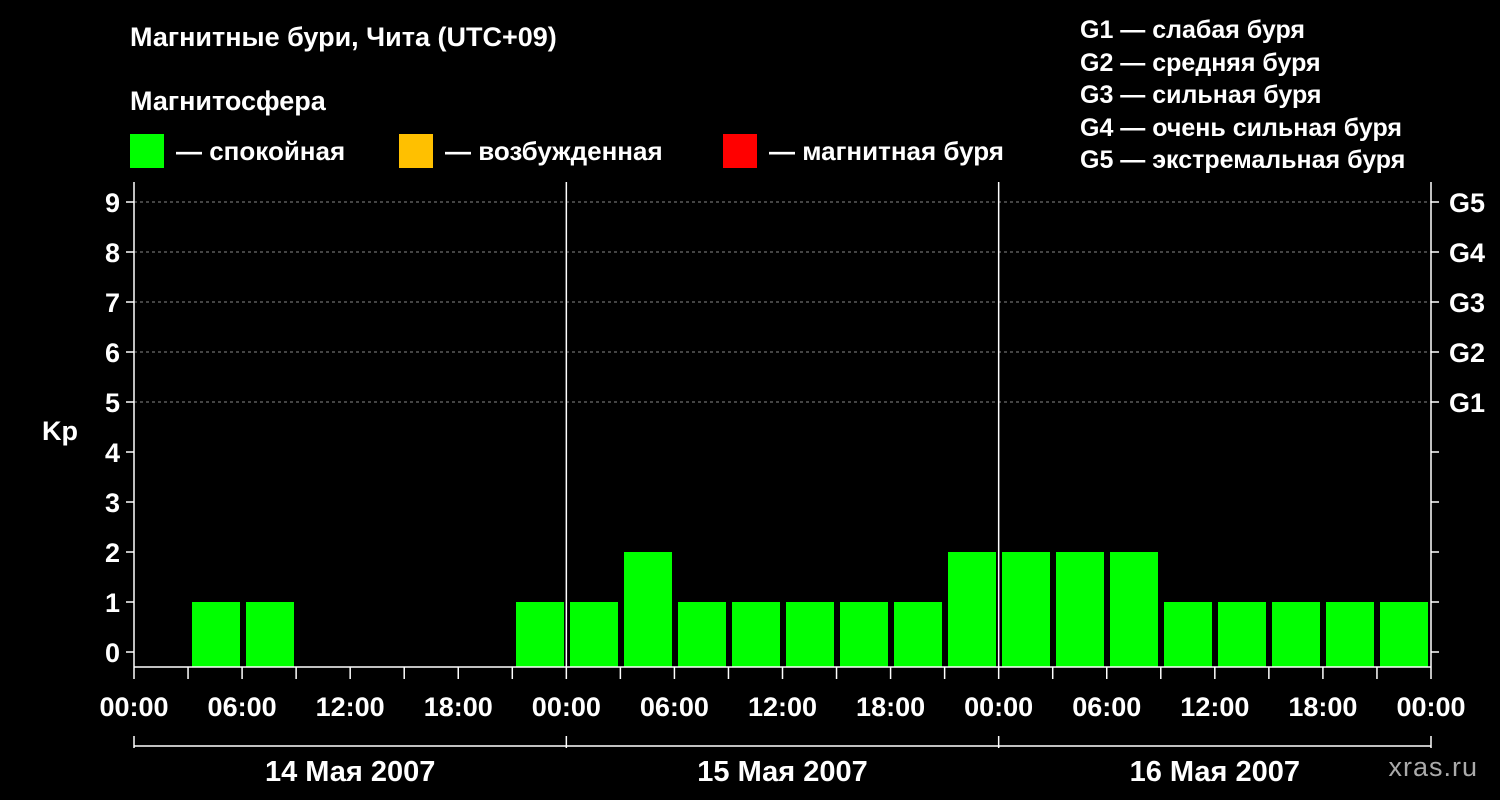 Image resolution: width=1500 pixels, height=800 pixels. What do you see at coordinates (350, 707) in the screenshot?
I see `x-tick-label-2: 12:00` at bounding box center [350, 707].